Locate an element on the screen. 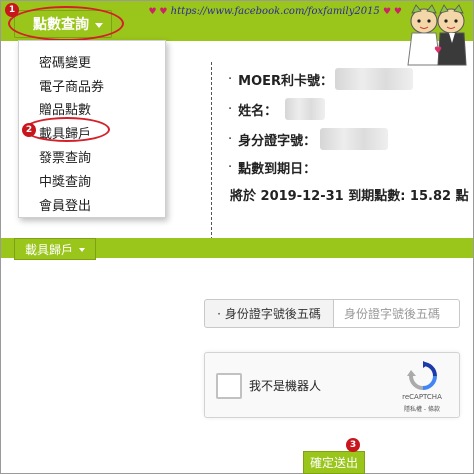 The image size is (474, 474). caret-down-icon is located at coordinates (82, 250).